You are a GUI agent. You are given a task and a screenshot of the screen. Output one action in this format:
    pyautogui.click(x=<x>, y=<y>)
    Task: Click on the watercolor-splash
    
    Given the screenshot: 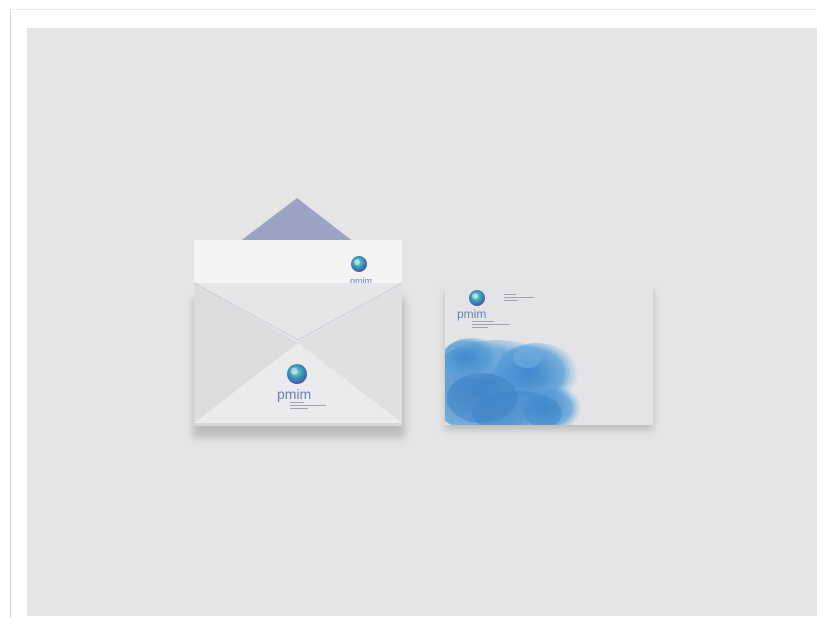 What is the action you would take?
    pyautogui.click(x=513, y=381)
    